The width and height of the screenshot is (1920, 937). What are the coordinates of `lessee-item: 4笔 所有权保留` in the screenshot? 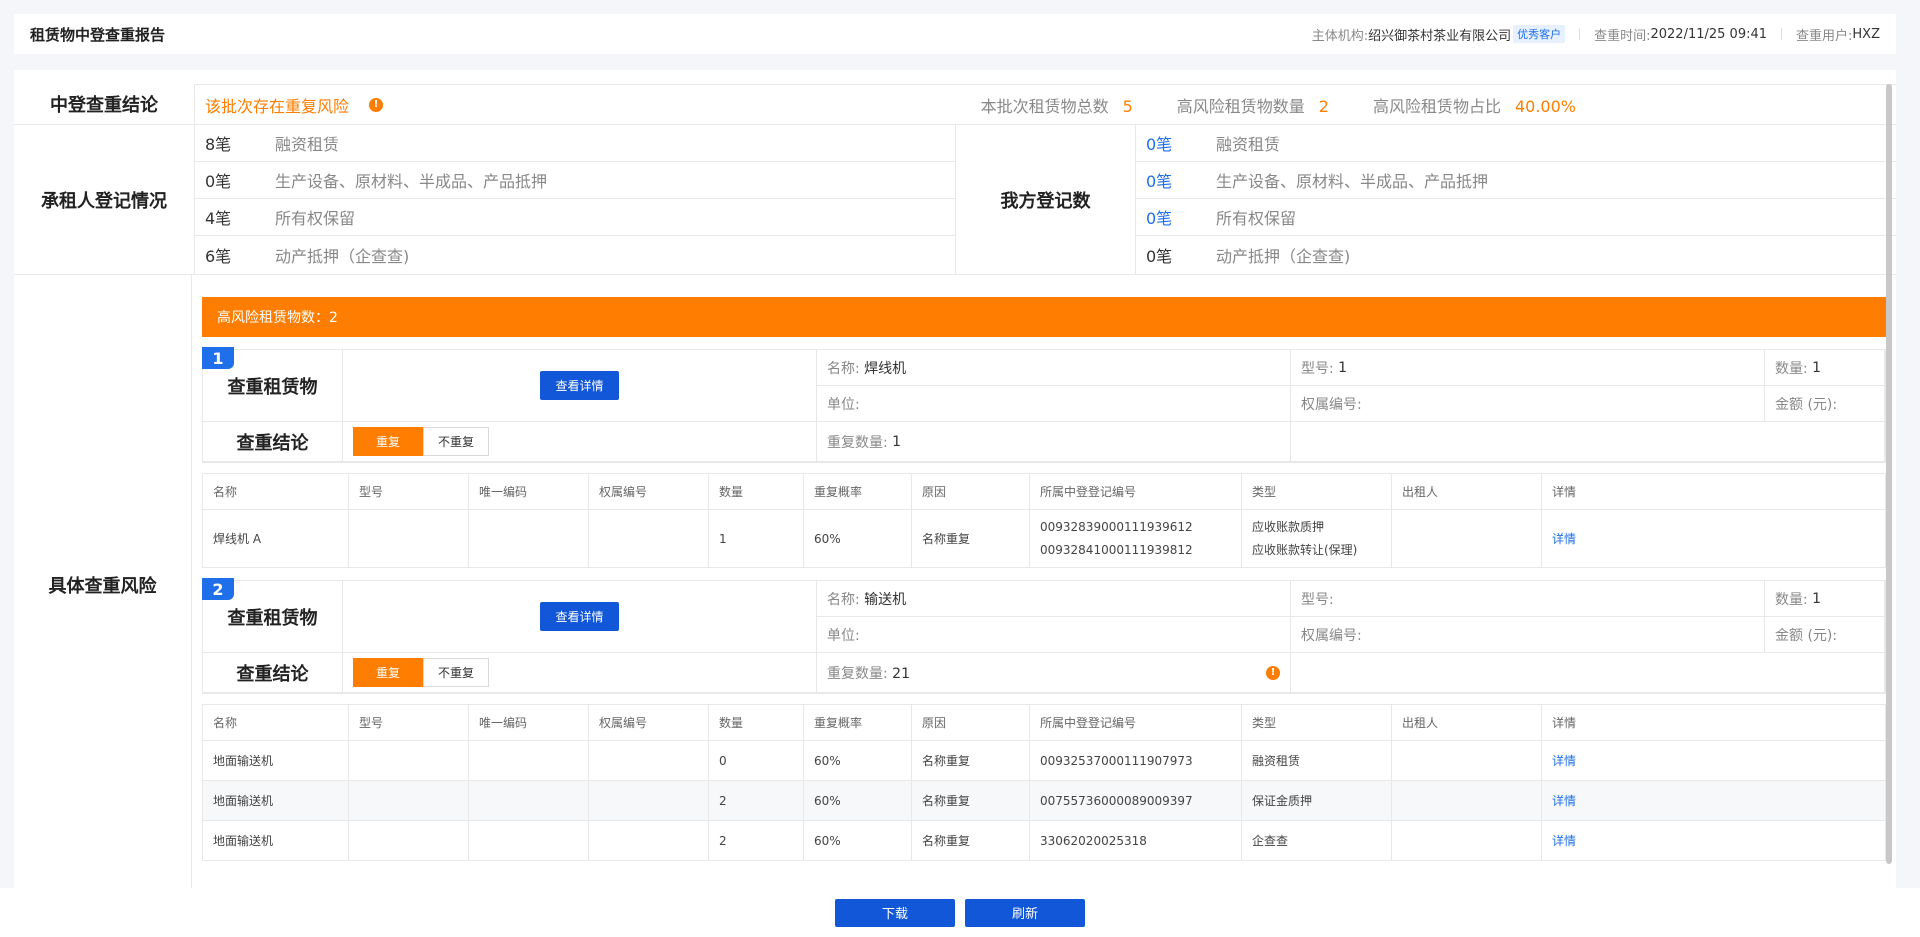 It's located at (575, 217).